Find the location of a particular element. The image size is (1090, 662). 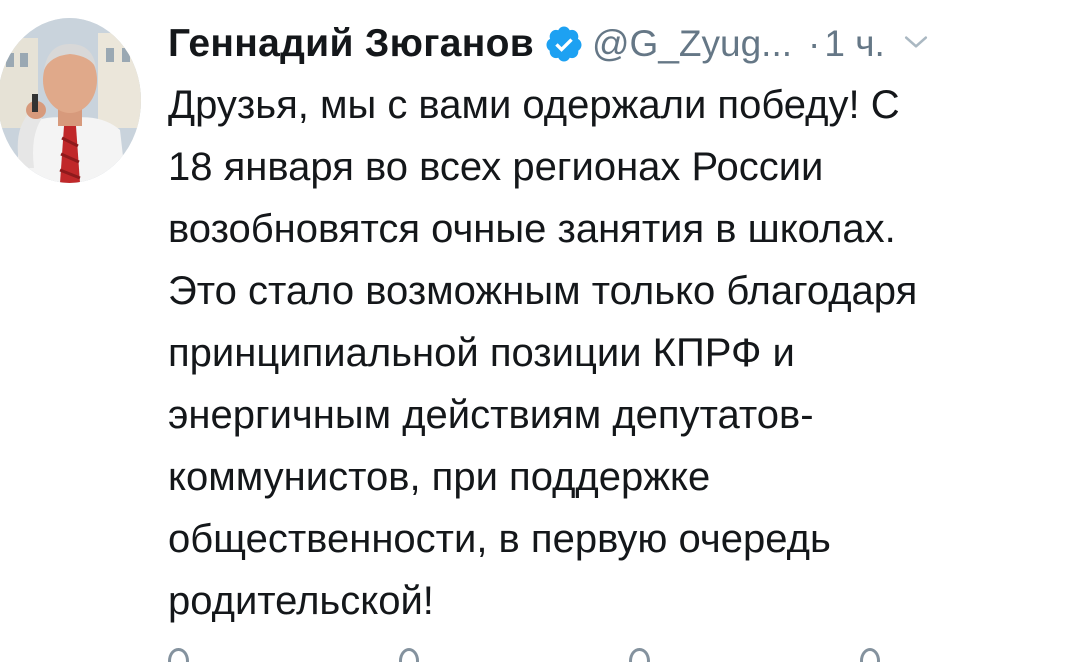

tweet-header: Геннадий Зюганов @G_Zyug... · 1 ч. is located at coordinates (629, 44).